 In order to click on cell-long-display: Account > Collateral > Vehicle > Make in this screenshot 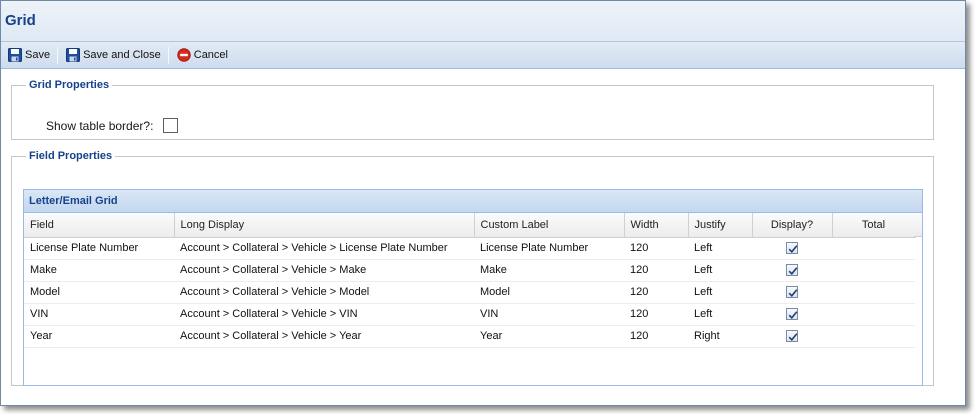, I will do `click(324, 270)`.